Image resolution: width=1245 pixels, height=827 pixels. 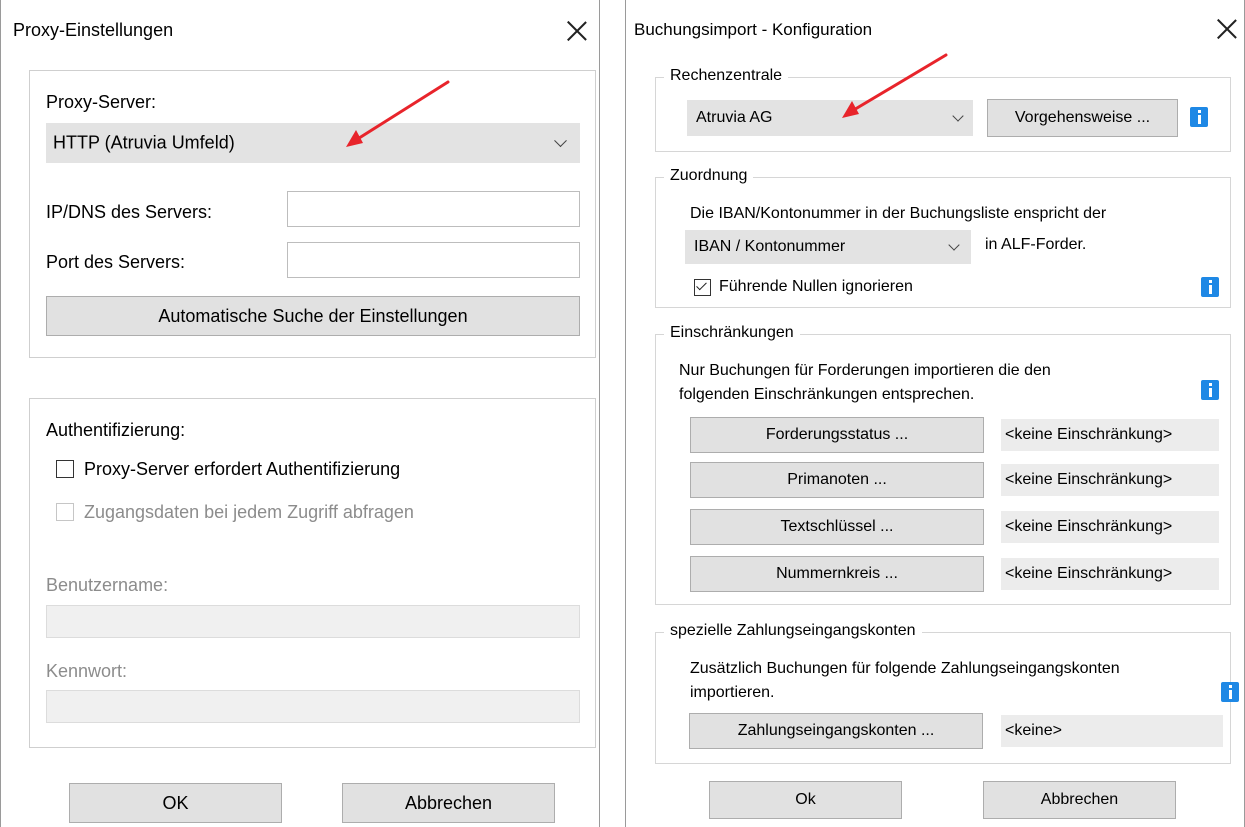 What do you see at coordinates (830, 118) in the screenshot?
I see `rechenzentrale-select: Atruvia AG` at bounding box center [830, 118].